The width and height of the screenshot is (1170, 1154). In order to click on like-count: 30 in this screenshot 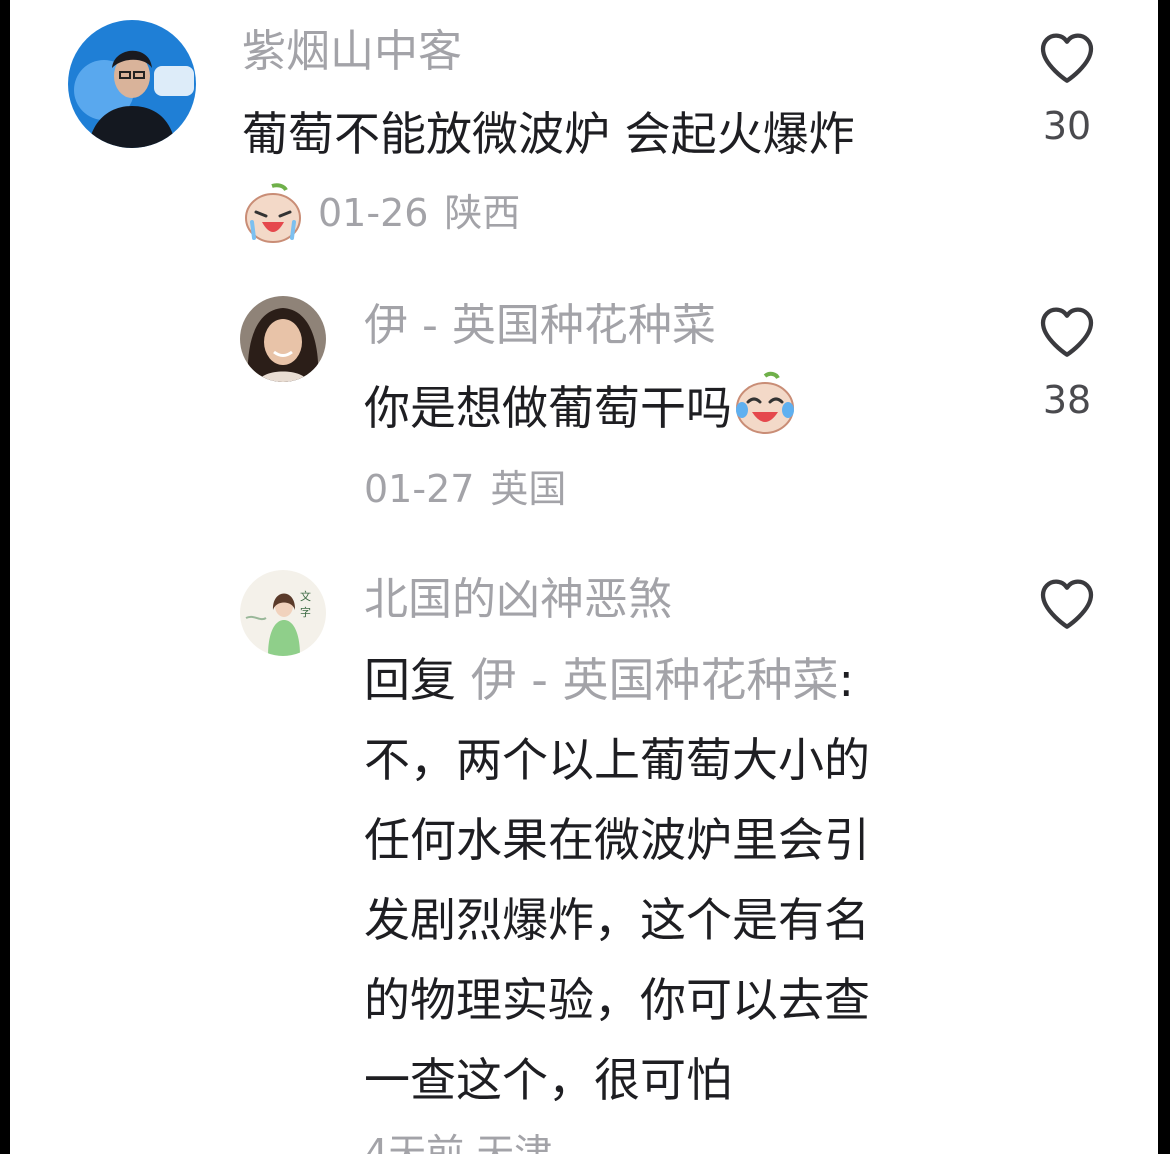, I will do `click(1067, 126)`.